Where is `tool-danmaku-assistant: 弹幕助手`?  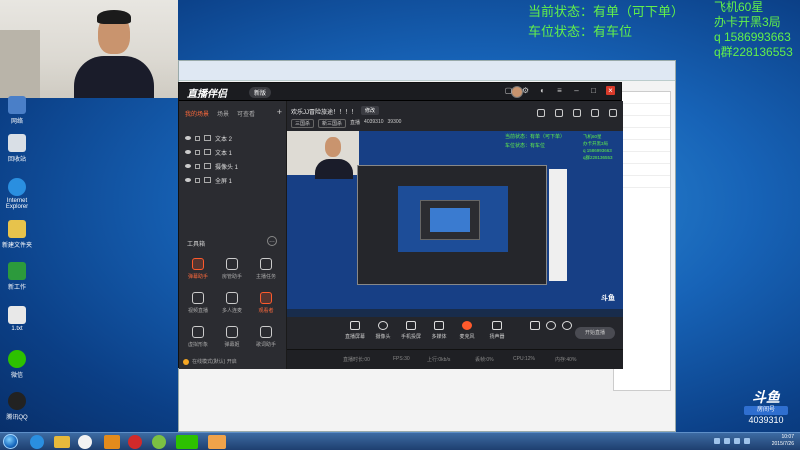 tool-danmaku-assistant: 弹幕助手 is located at coordinates (198, 270).